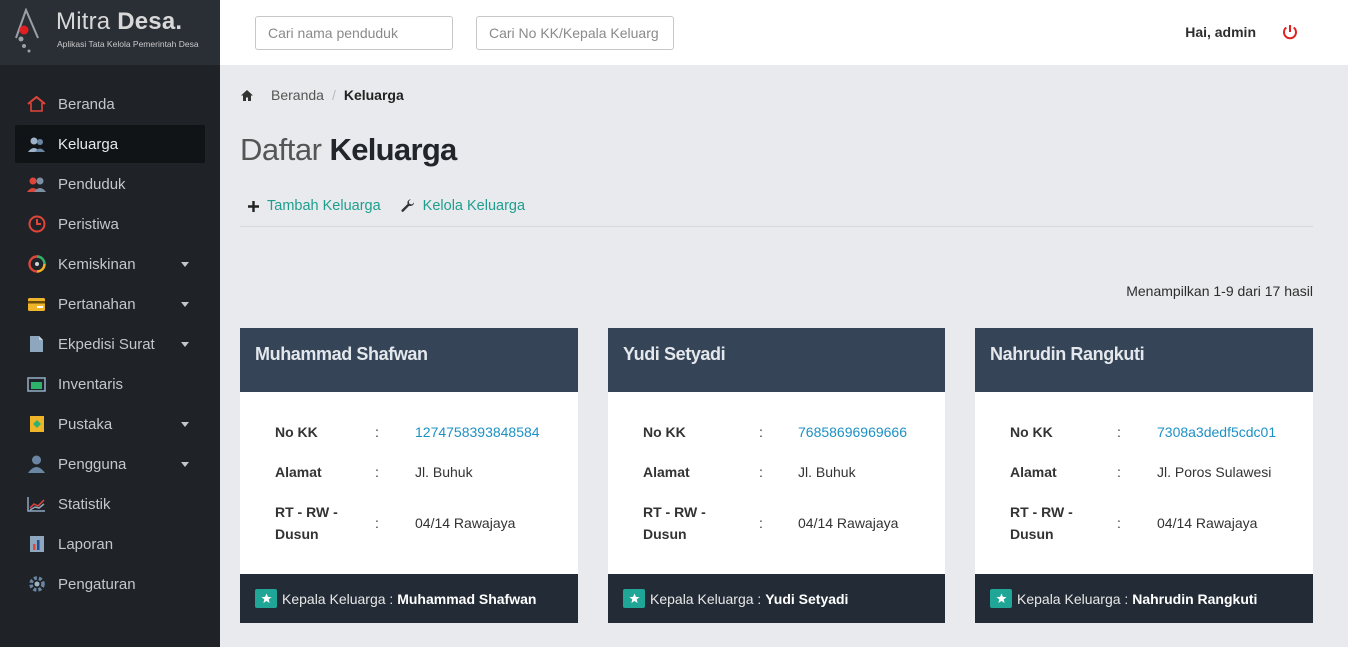 The image size is (1348, 647). What do you see at coordinates (409, 598) in the screenshot?
I see `card-footer: Kepala Keluarga : Muhammad Shafwan` at bounding box center [409, 598].